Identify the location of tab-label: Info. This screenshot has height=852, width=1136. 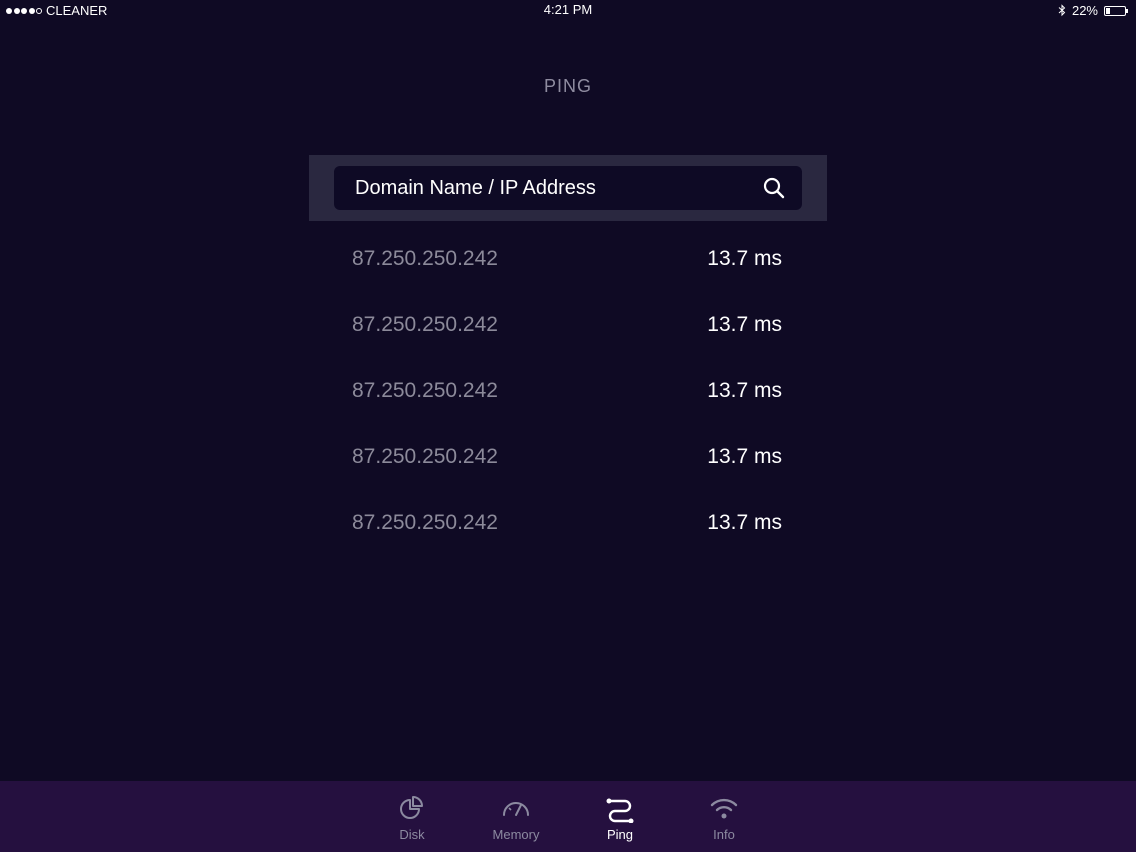
(724, 834).